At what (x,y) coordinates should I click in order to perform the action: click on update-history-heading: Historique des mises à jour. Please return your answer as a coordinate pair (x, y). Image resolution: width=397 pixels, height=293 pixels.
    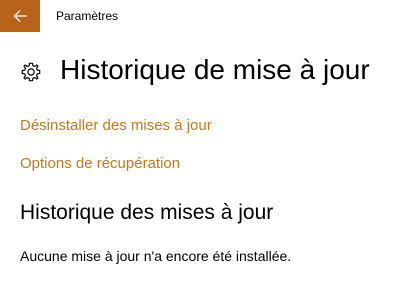
    Looking at the image, I should click on (147, 212).